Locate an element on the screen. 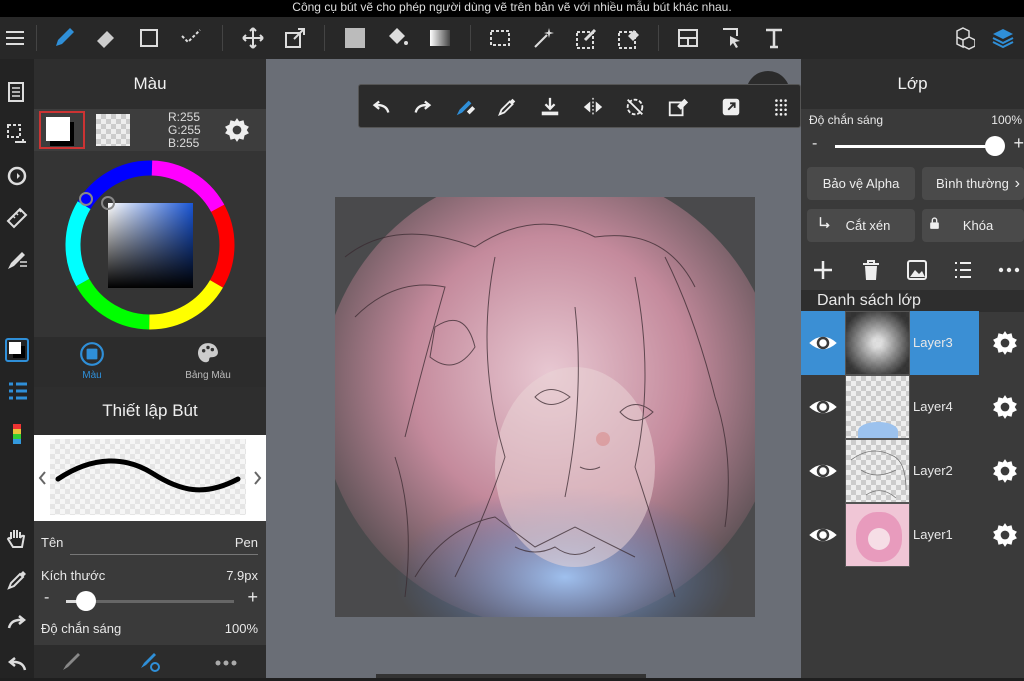  main-color-swatch is located at coordinates (62, 130).